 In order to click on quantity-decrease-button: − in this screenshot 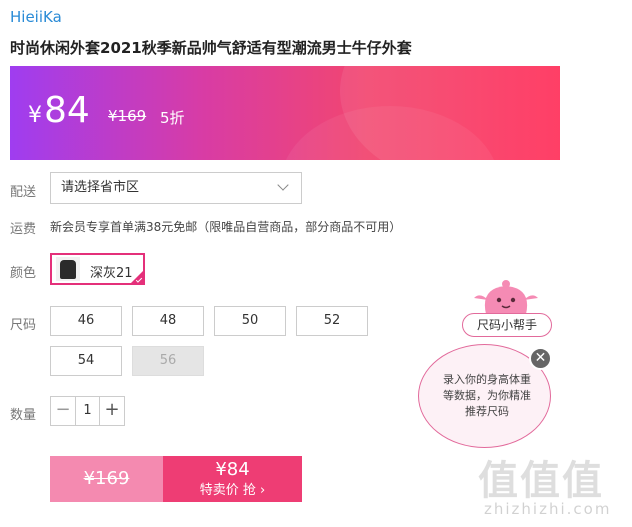, I will do `click(63, 411)`.